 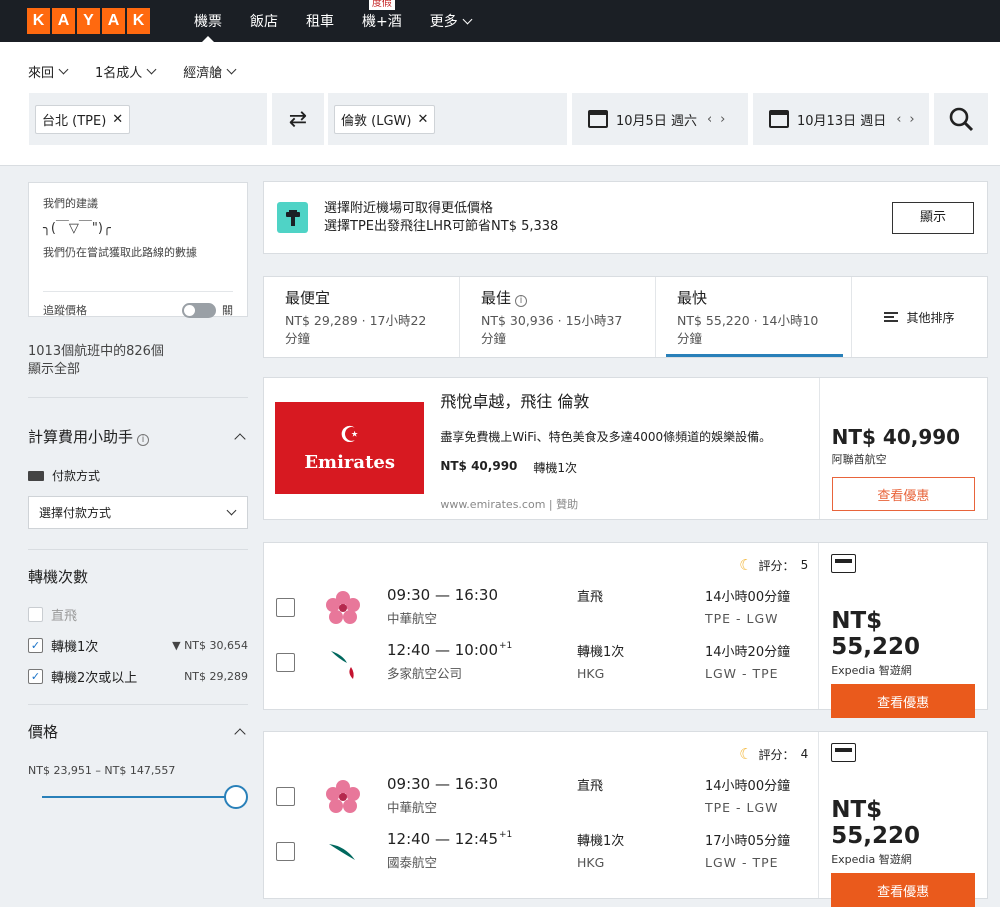 I want to click on ad-url: www.emirates.com | 贊助, so click(x=509, y=504).